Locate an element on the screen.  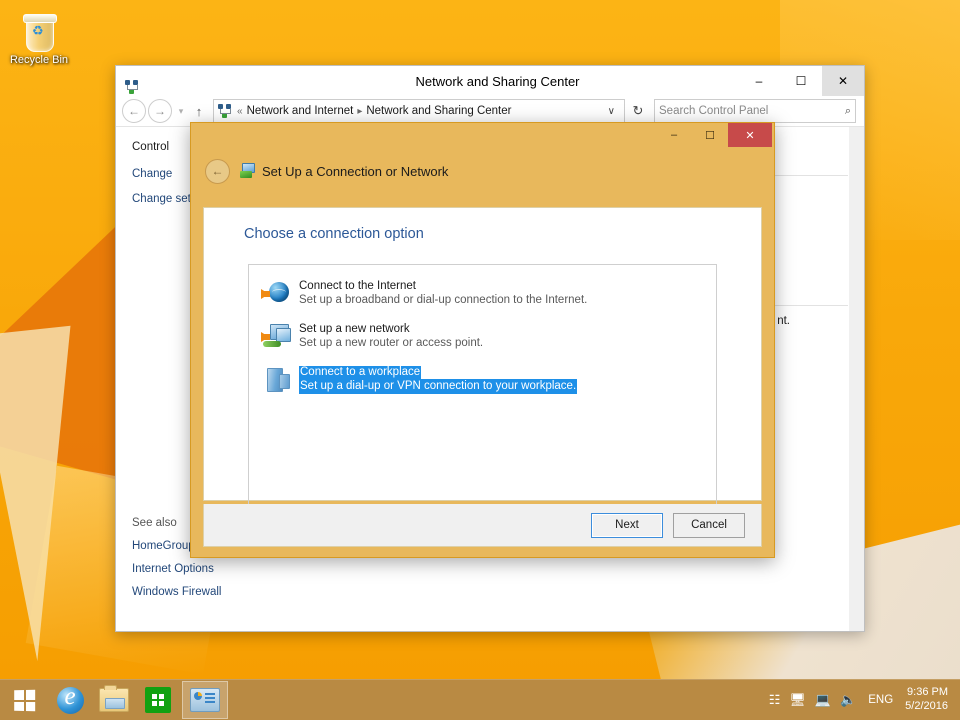
window-controls: – ☐ ✕ is located at coordinates (801, 81).